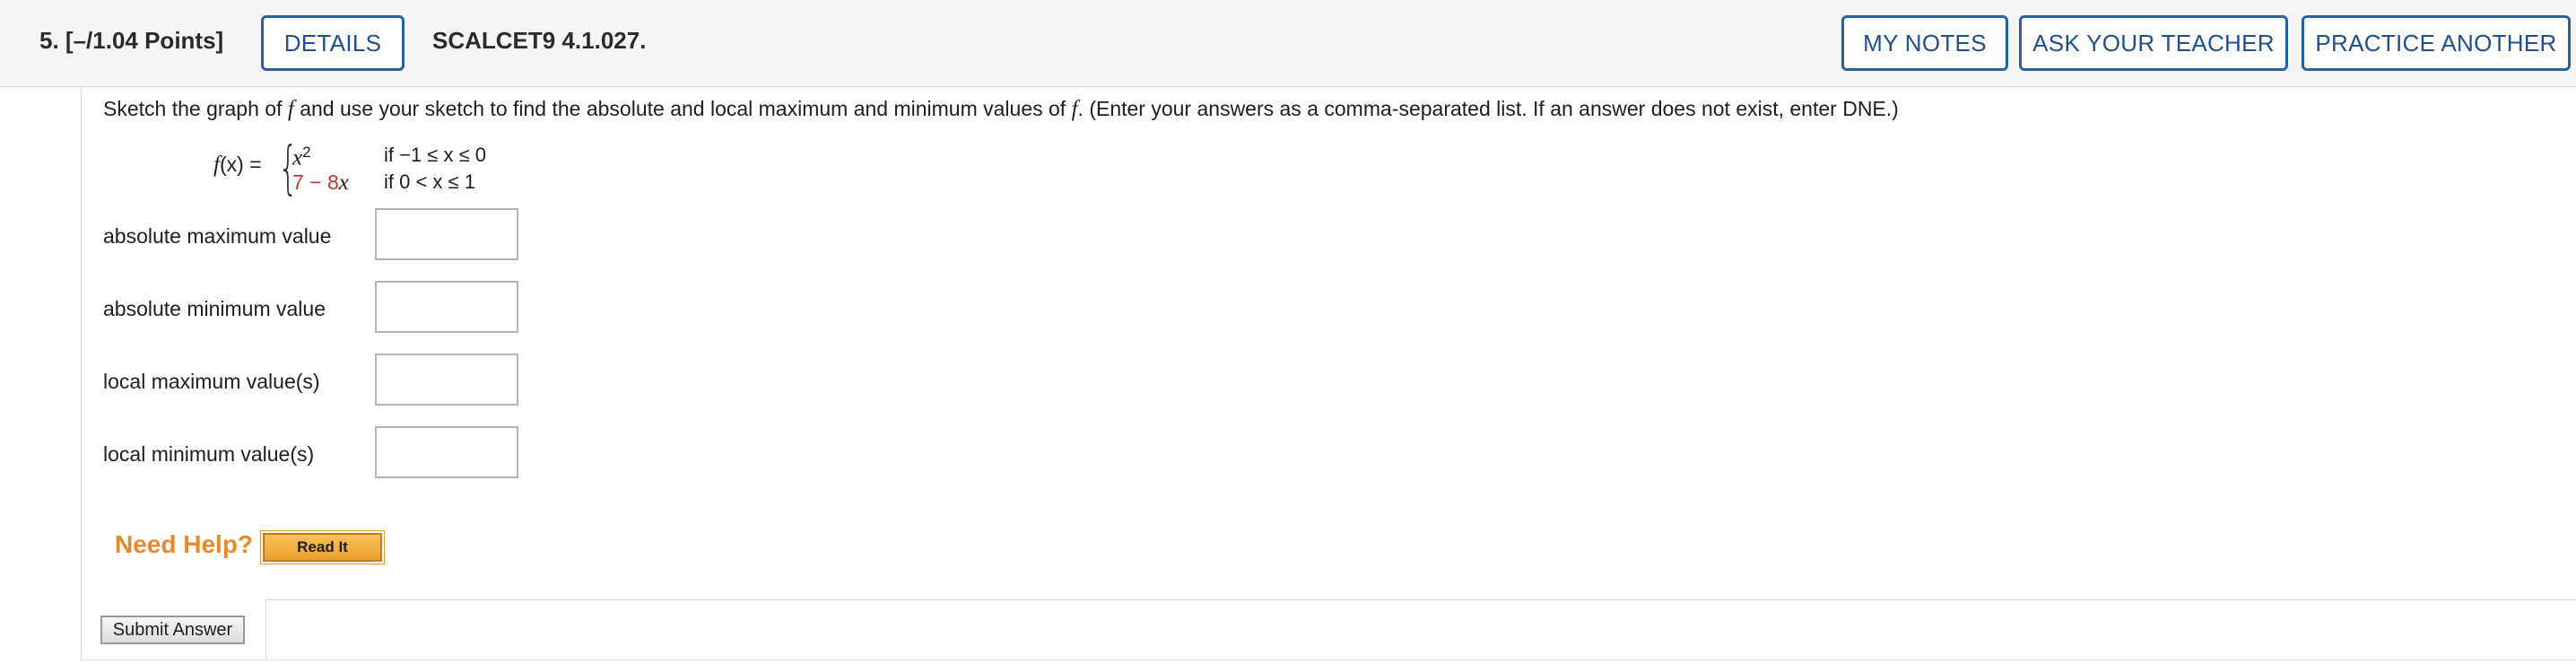 This screenshot has height=664, width=2576. What do you see at coordinates (343, 183) in the screenshot?
I see `case-2-variable: x` at bounding box center [343, 183].